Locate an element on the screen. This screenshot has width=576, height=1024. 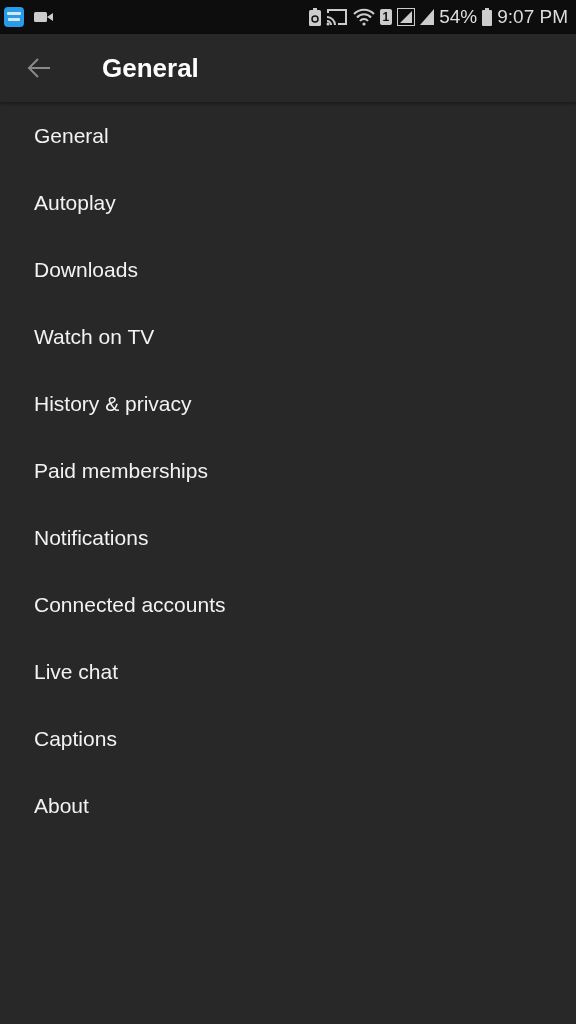
battery-percent: 54% is located at coordinates (458, 17).